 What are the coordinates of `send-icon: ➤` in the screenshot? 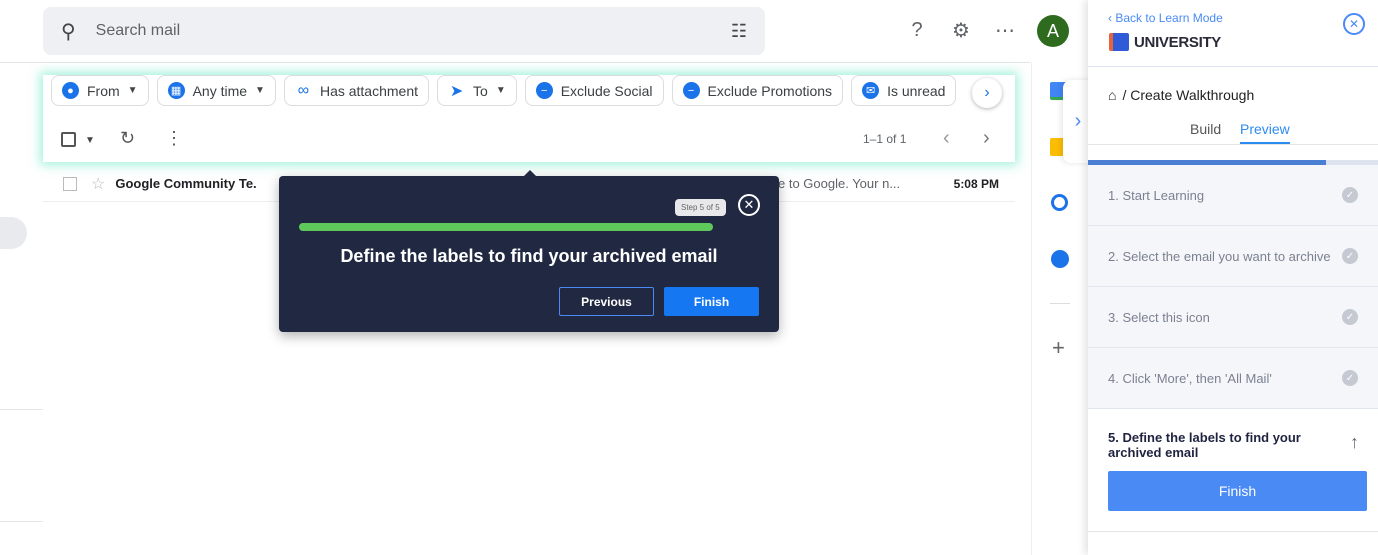 It's located at (456, 91).